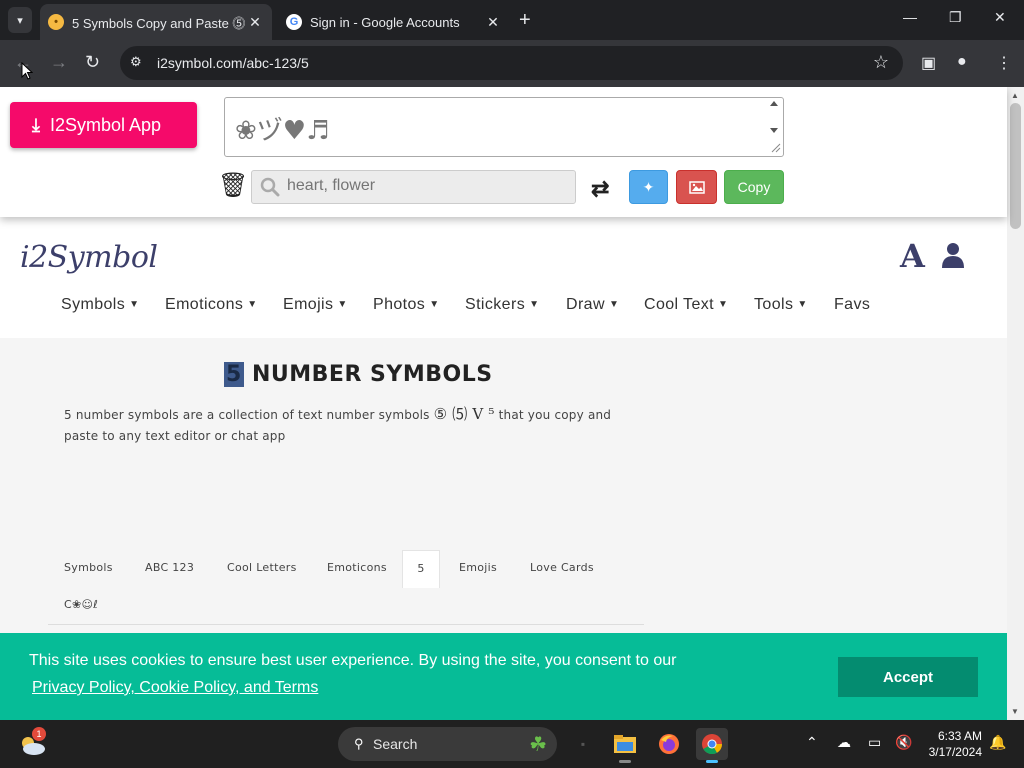  I want to click on tray-chevron-up-icon: ⌃, so click(812, 742).